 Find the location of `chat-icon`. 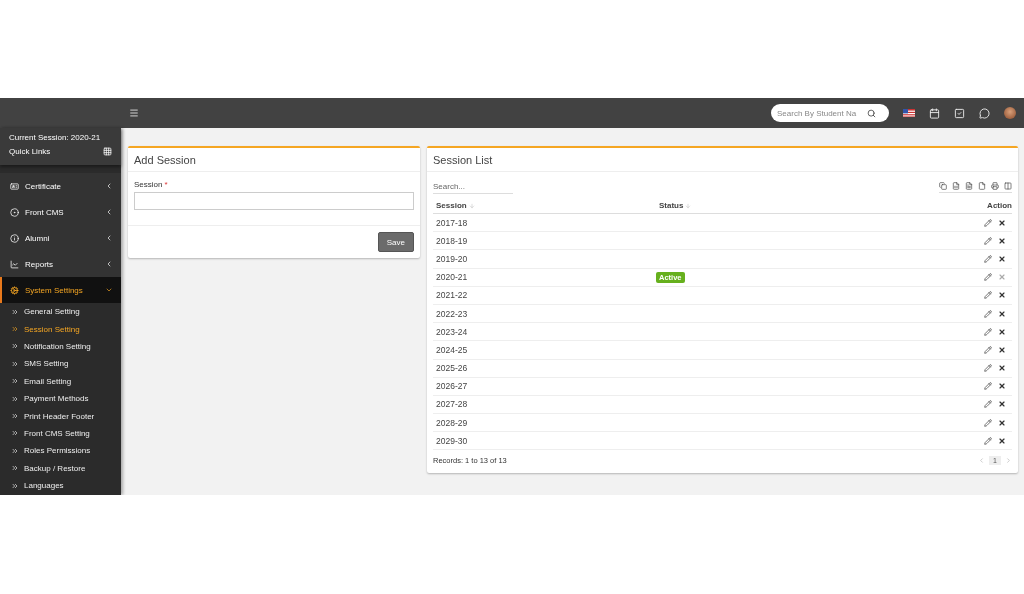

chat-icon is located at coordinates (984, 113).